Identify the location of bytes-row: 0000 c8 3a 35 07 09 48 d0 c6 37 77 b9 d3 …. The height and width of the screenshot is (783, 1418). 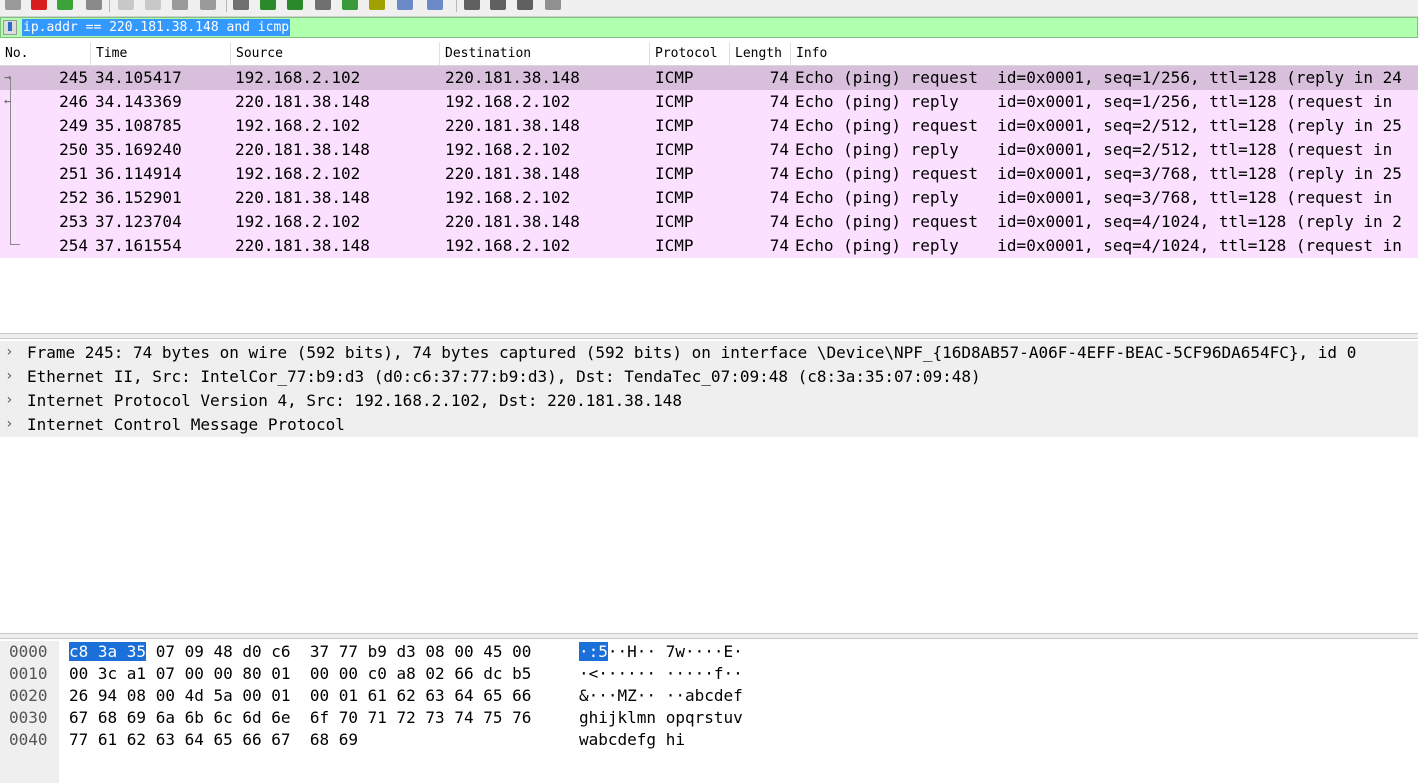
(709, 652).